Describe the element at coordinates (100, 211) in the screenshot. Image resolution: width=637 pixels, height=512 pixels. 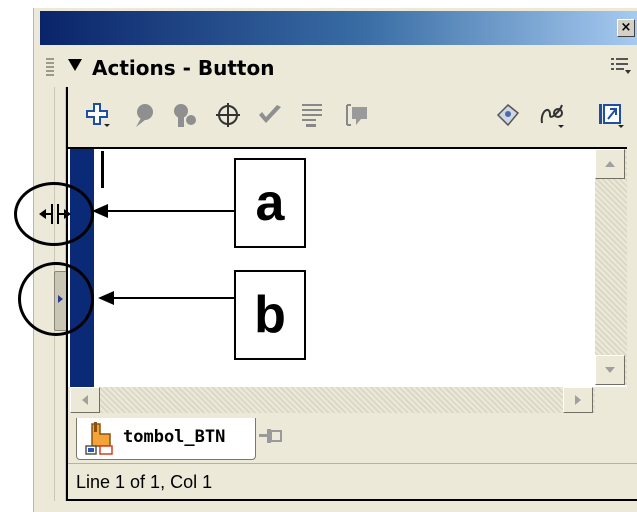
I see `annotation-arrow-a-head` at that location.